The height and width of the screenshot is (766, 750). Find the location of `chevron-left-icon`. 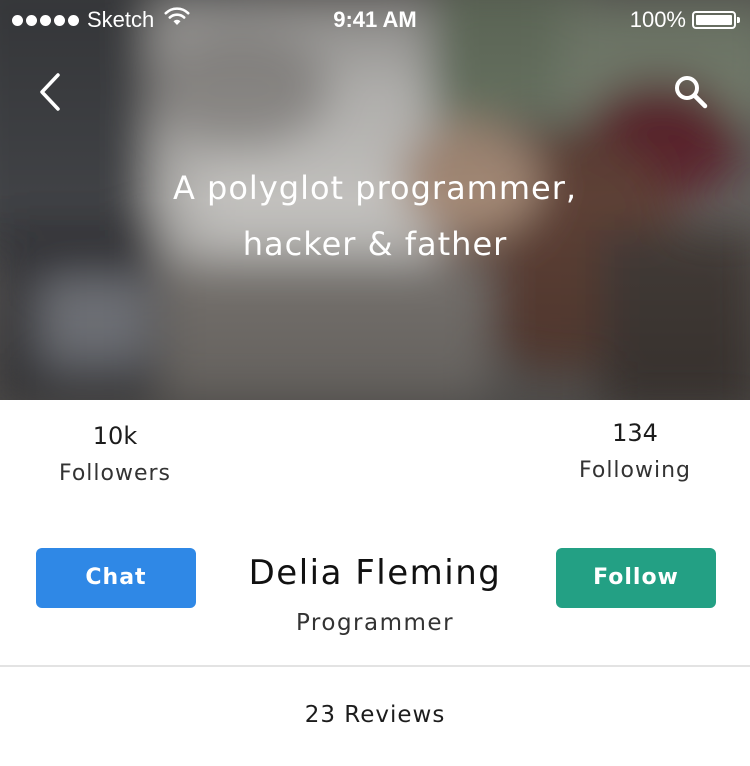

chevron-left-icon is located at coordinates (50, 92).